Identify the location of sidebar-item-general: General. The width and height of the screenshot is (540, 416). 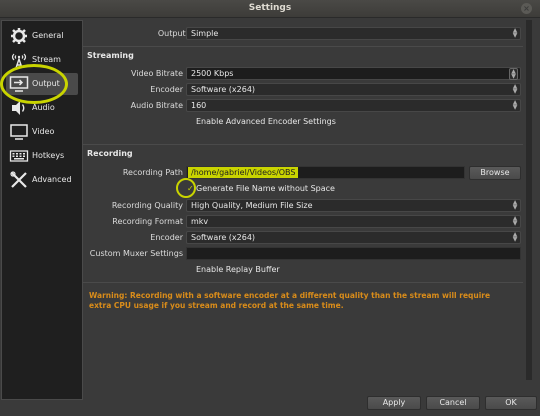
(42, 36).